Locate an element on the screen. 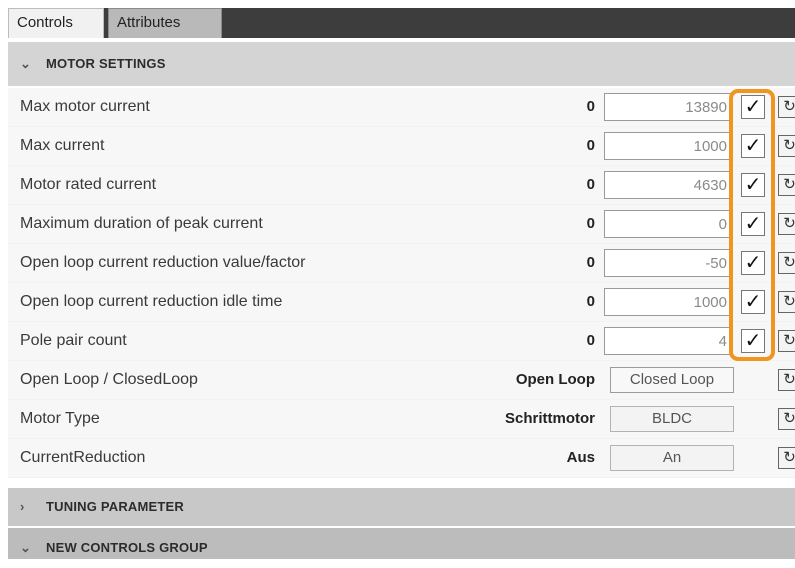 This screenshot has width=795, height=568. setting-label: Motor Type is located at coordinates (60, 418).